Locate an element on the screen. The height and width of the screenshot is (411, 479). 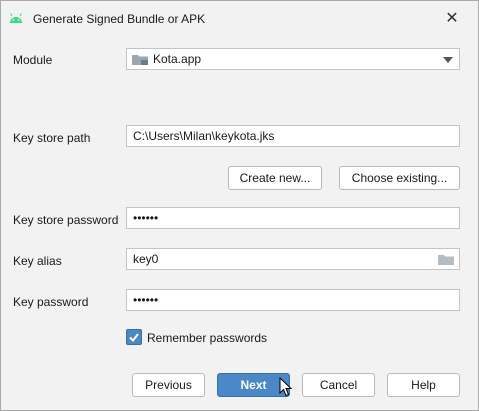
key-alias-value: key0 is located at coordinates (146, 259).